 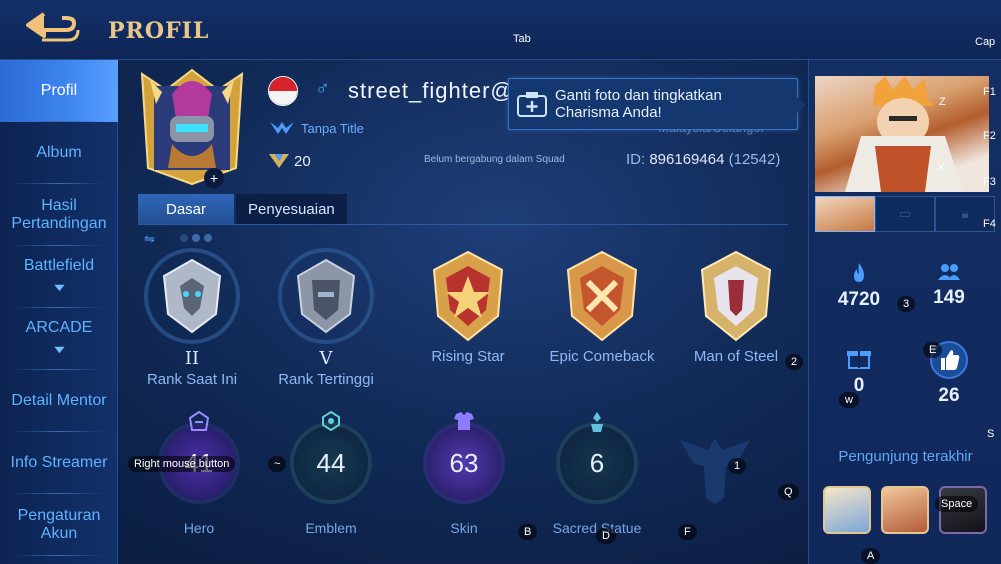 I want to click on badge-man-of-steel: Man of Steel, so click(x=736, y=305).